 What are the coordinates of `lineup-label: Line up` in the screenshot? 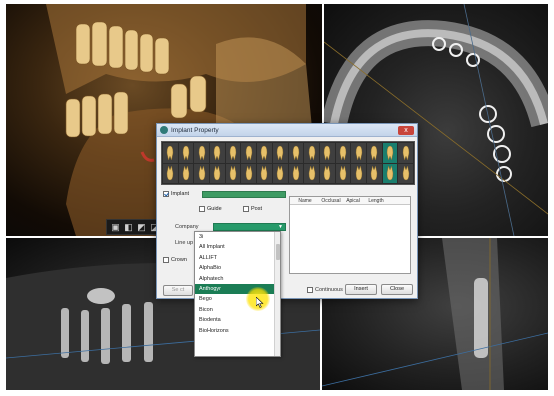 It's located at (184, 243).